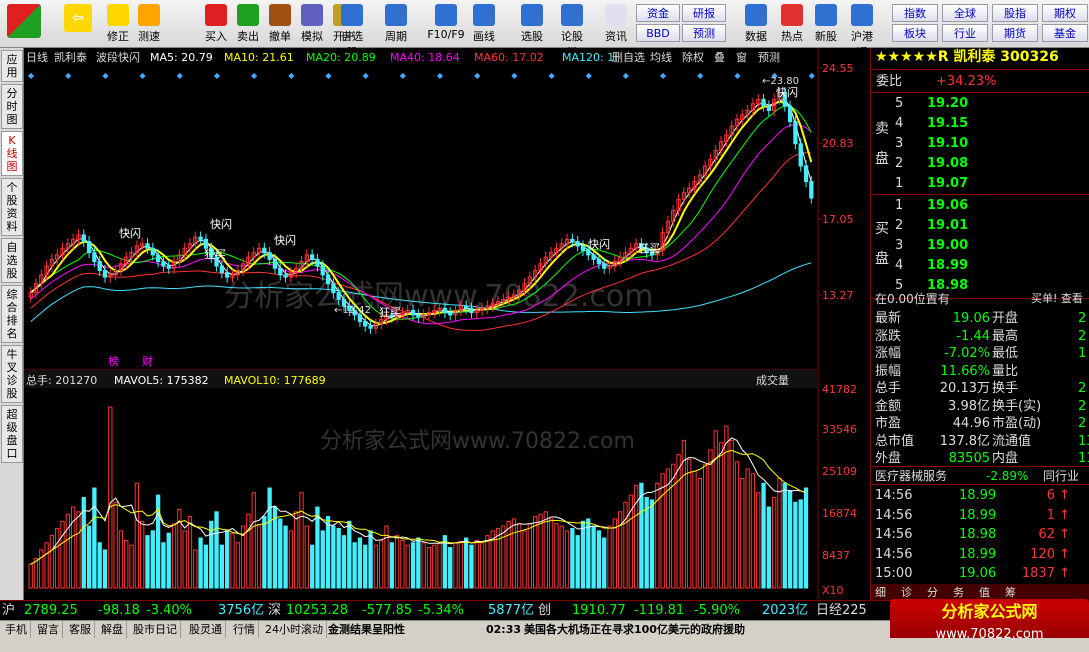 The width and height of the screenshot is (1089, 652). Describe the element at coordinates (792, 36) in the screenshot. I see `toolbar-label-15: 热点` at that location.